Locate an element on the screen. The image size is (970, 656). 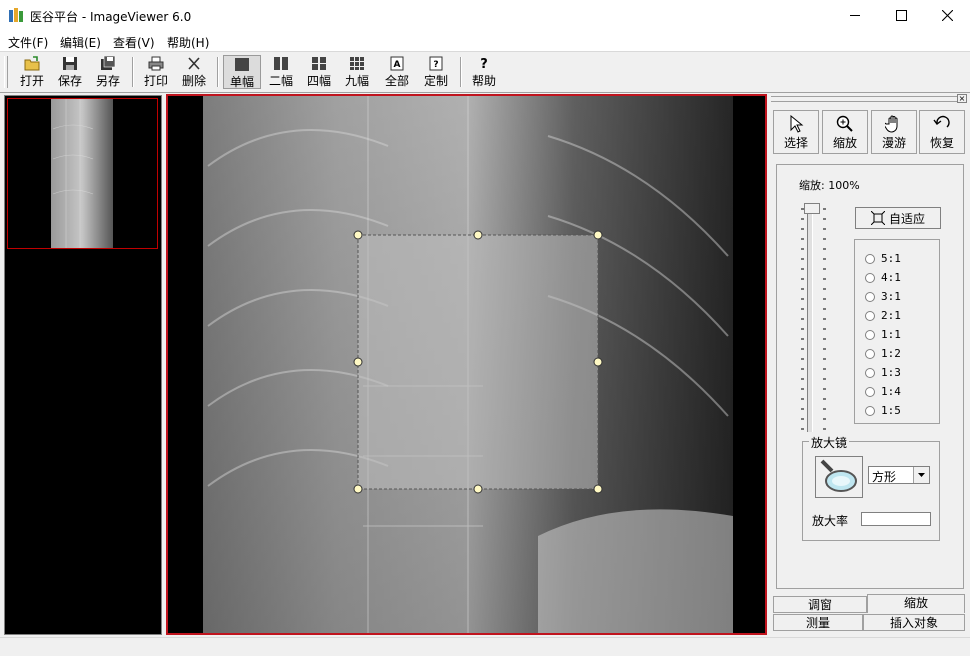
ratio-option: 3:1 is located at coordinates (883, 296).